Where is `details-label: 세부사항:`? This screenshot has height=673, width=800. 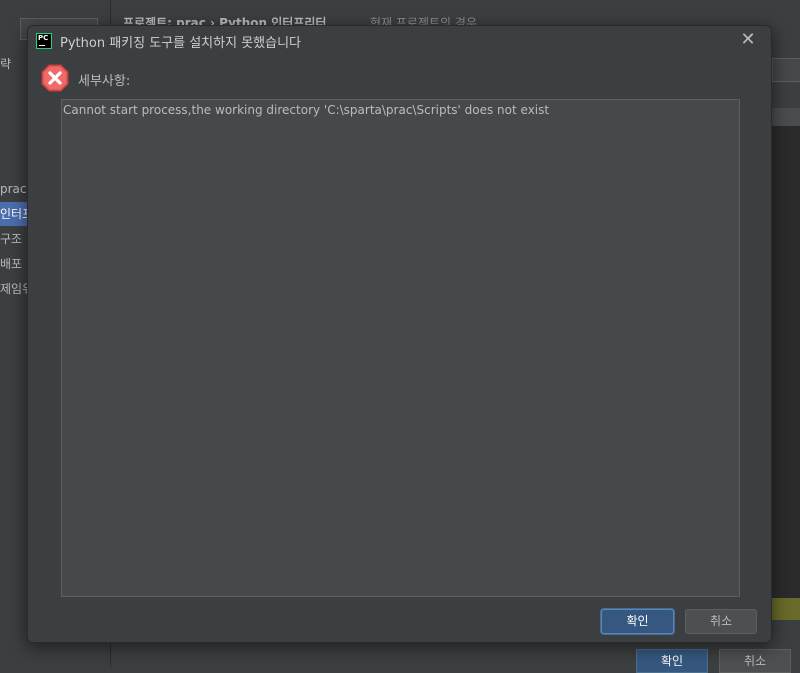 details-label: 세부사항: is located at coordinates (104, 81).